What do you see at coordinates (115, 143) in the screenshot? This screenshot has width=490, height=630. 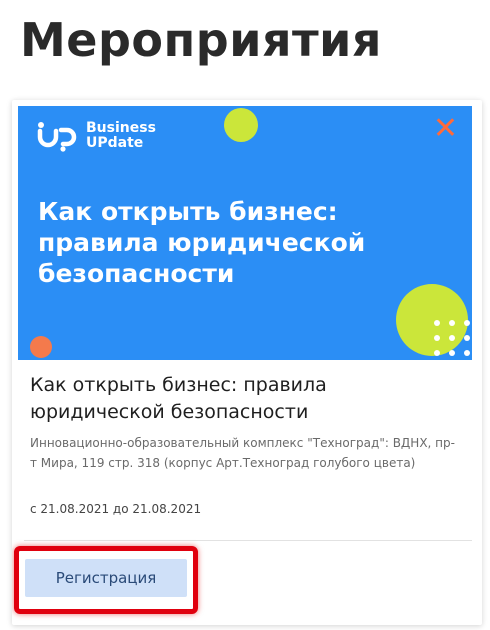 I see `logo-text-line2: UPdate` at bounding box center [115, 143].